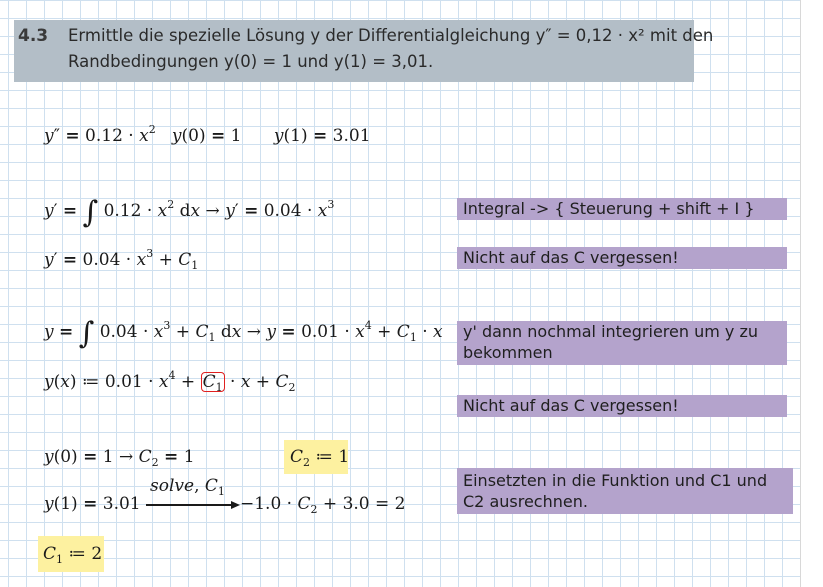 This screenshot has width=823, height=587. What do you see at coordinates (508, 352) in the screenshot?
I see `note-integrate-again-line-2: bekommen` at bounding box center [508, 352].